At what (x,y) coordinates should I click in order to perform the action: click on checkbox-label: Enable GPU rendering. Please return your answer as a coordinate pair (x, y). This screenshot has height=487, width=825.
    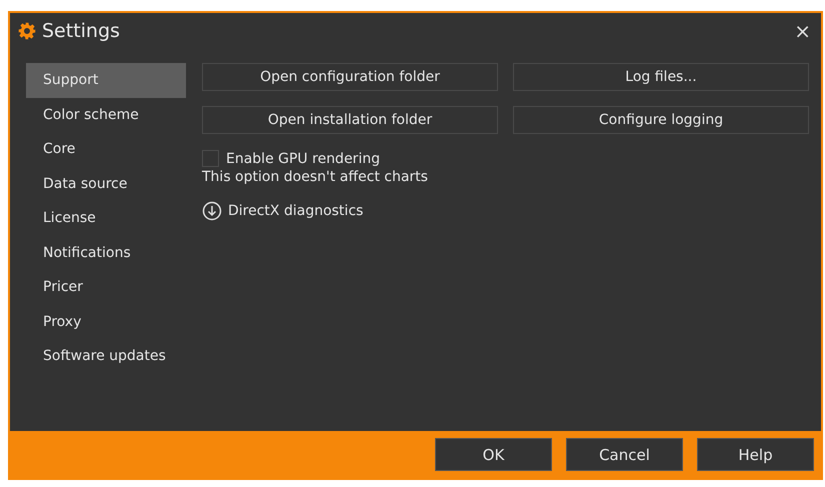
    Looking at the image, I should click on (303, 158).